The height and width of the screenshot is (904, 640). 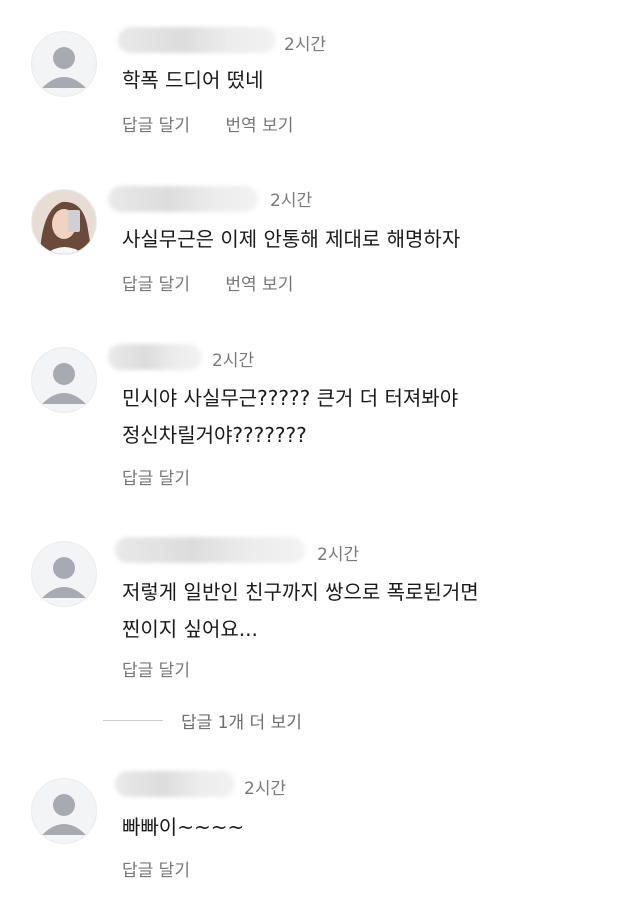 I want to click on view-more-replies: 답글 1개 더 보기, so click(x=202, y=720).